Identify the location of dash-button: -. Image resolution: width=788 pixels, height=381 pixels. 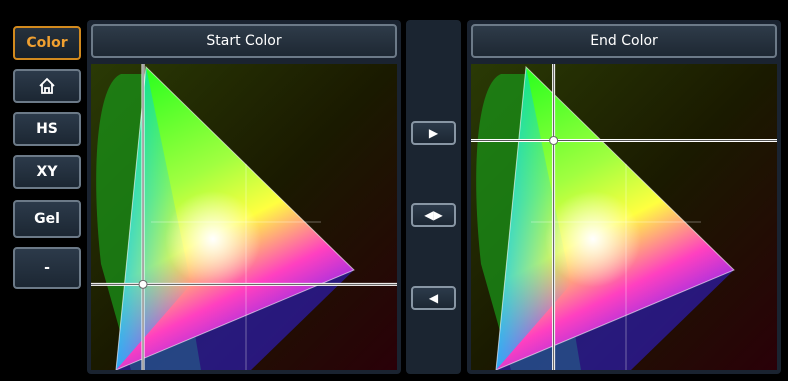
(47, 268).